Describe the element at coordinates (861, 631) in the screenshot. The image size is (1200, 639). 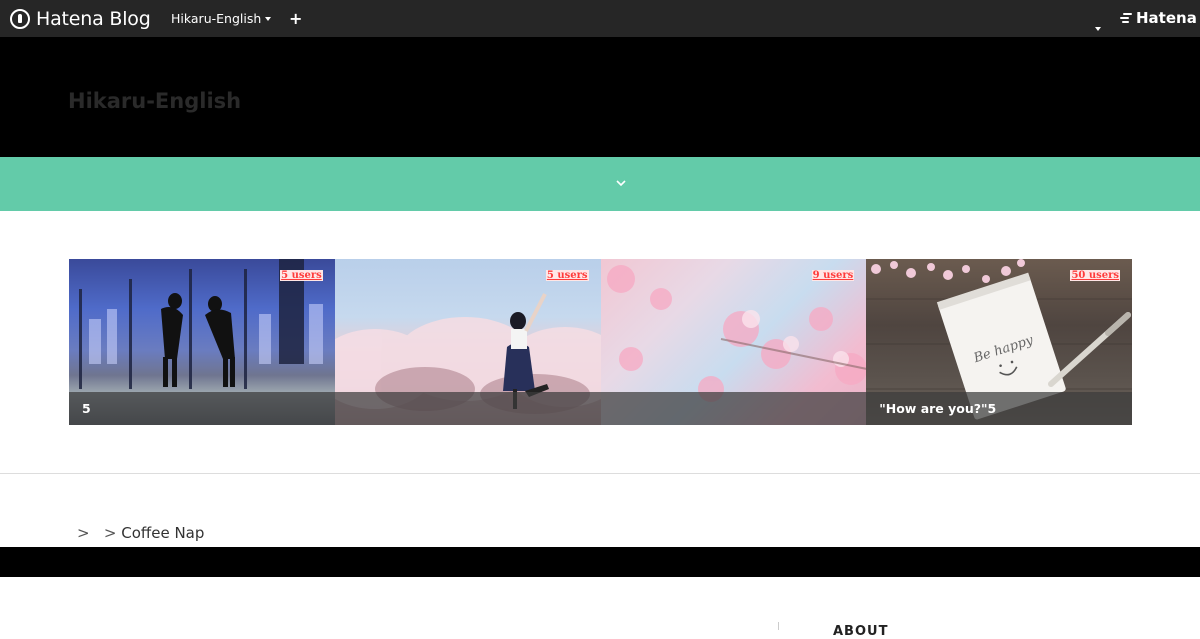
I see `sidebar-heading-about: ABOUT` at that location.